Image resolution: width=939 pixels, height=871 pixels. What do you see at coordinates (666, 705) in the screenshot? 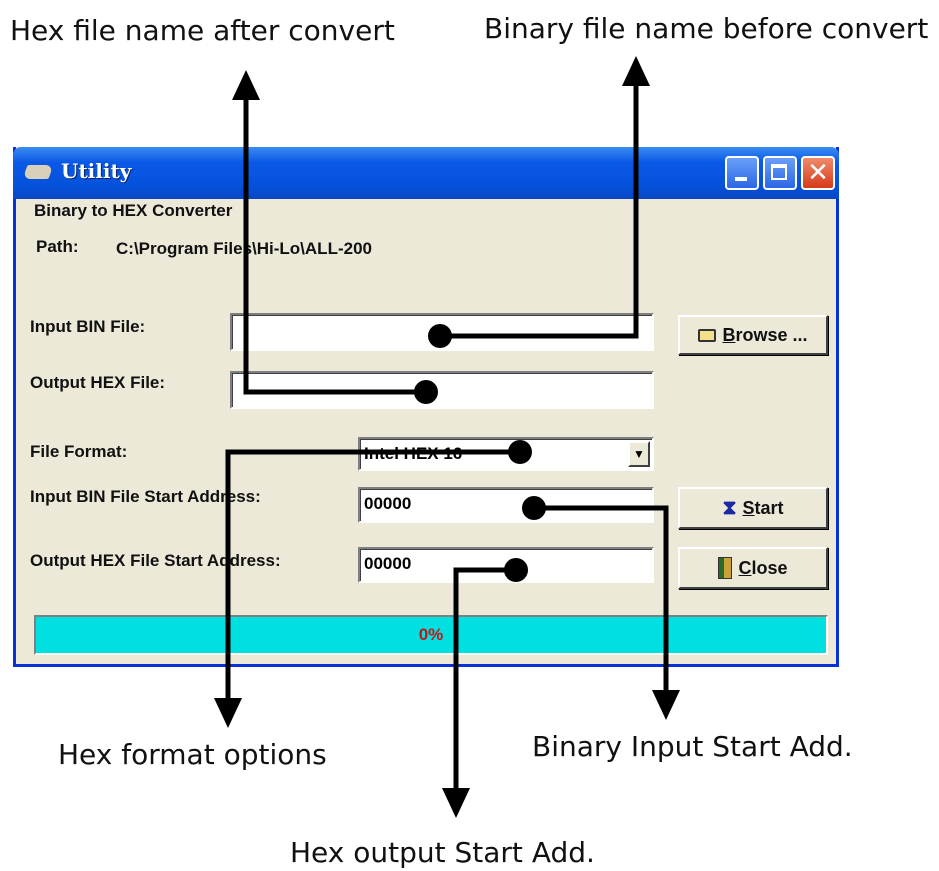
I see `arrowhead-binary-start` at bounding box center [666, 705].